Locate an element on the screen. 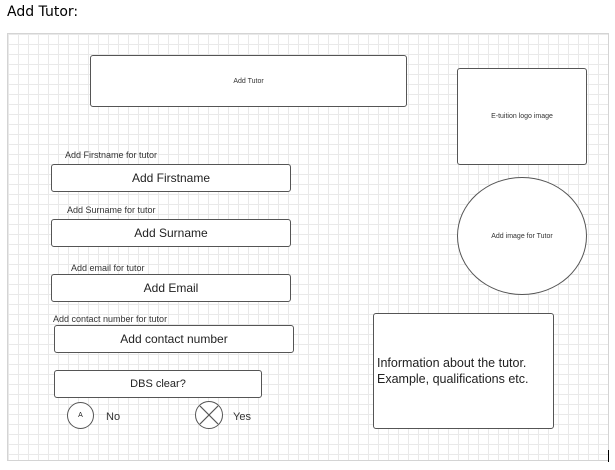  dbs-clear-text: DBS clear? is located at coordinates (158, 384).